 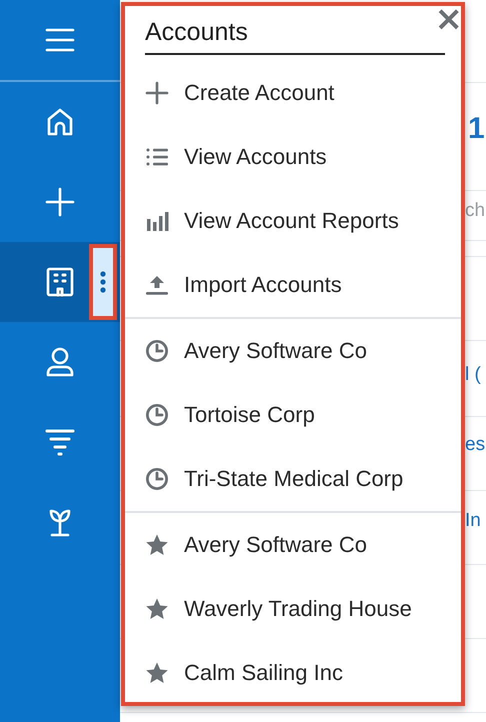 What do you see at coordinates (473, 521) in the screenshot?
I see `background-text: In` at bounding box center [473, 521].